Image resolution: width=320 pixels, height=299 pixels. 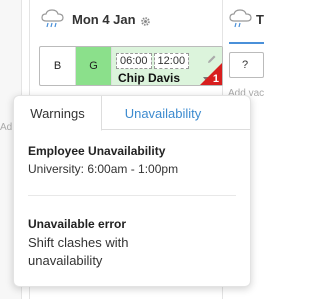 What do you see at coordinates (212, 57) in the screenshot?
I see `pencil-icon` at bounding box center [212, 57].